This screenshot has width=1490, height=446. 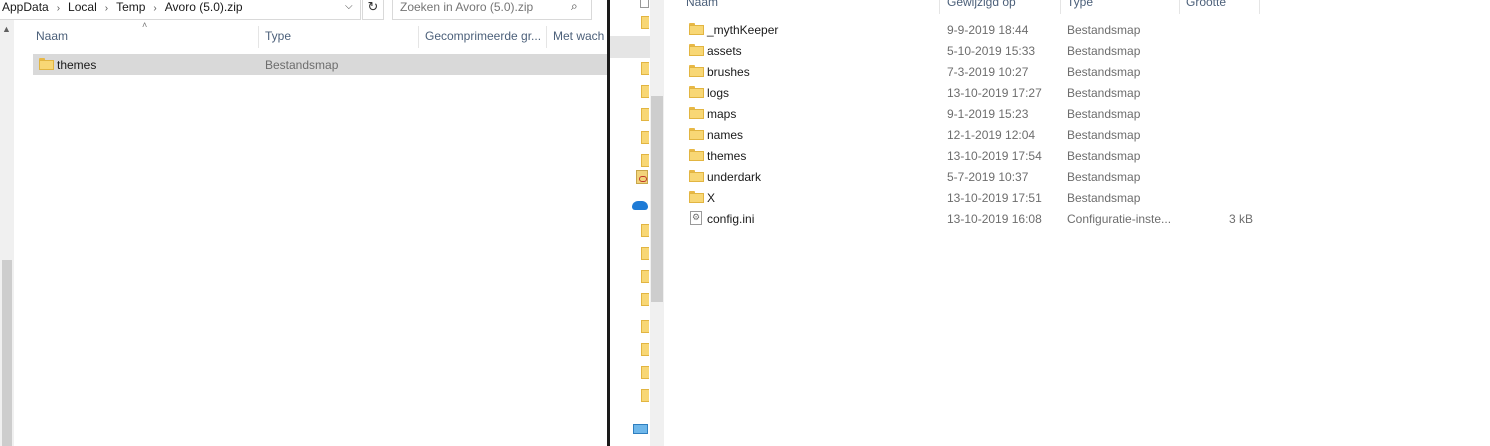 I want to click on file-name: maps, so click(x=722, y=114).